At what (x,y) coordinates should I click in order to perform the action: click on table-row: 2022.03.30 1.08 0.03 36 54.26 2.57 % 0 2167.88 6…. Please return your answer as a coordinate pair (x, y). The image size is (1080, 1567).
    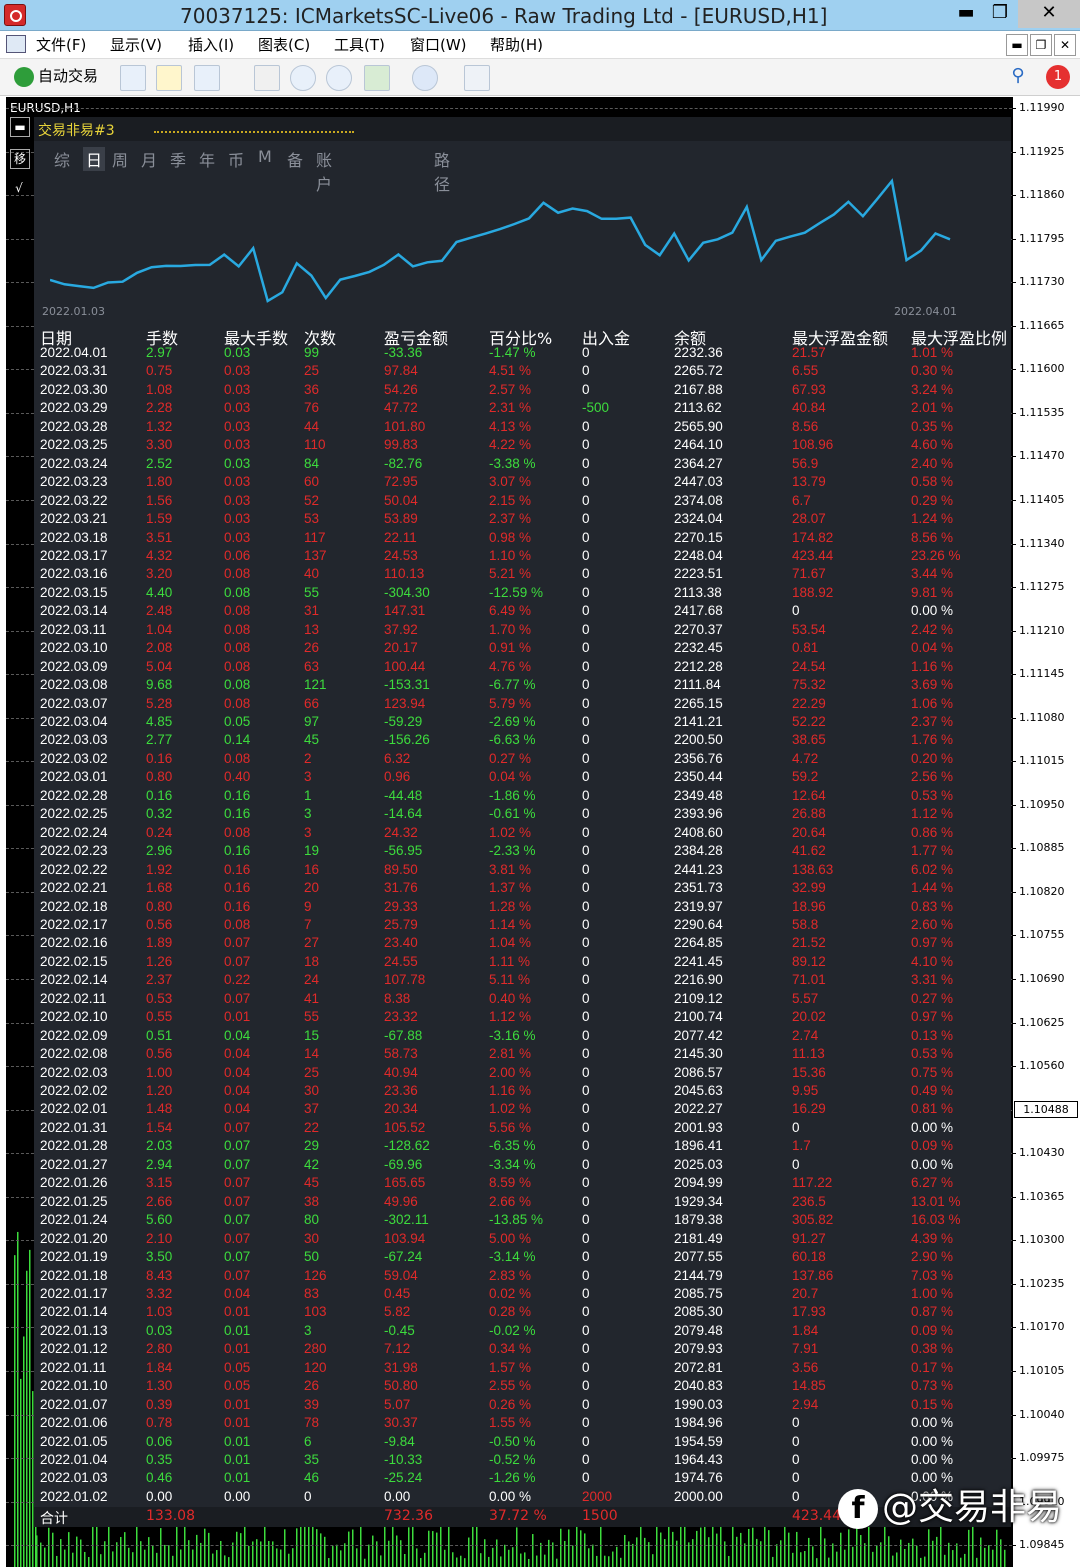
    Looking at the image, I should click on (522, 391).